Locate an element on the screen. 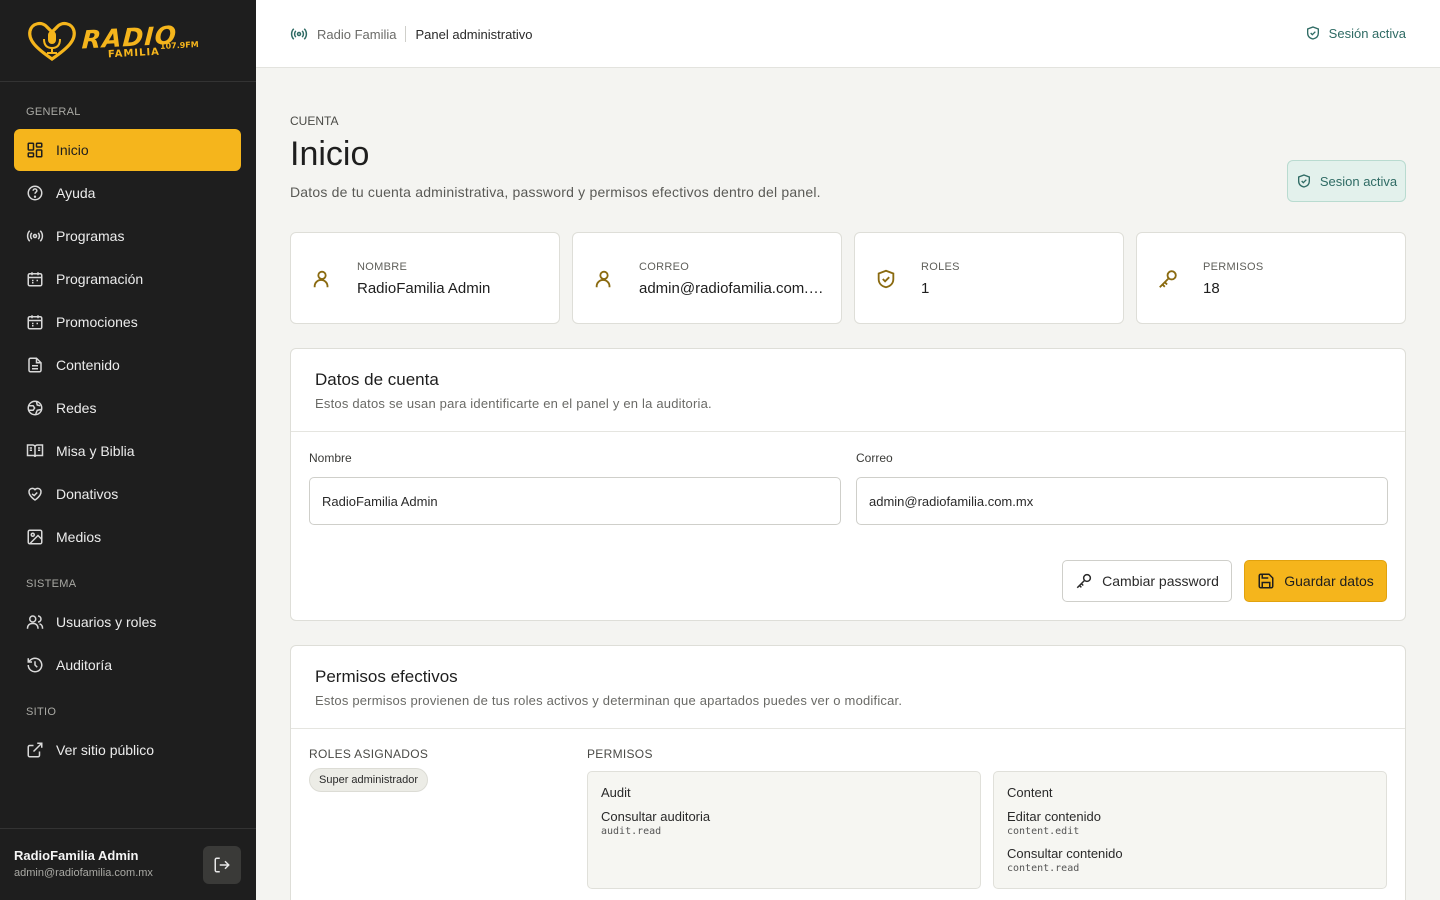  sidebar-item-label: Programación is located at coordinates (100, 279).